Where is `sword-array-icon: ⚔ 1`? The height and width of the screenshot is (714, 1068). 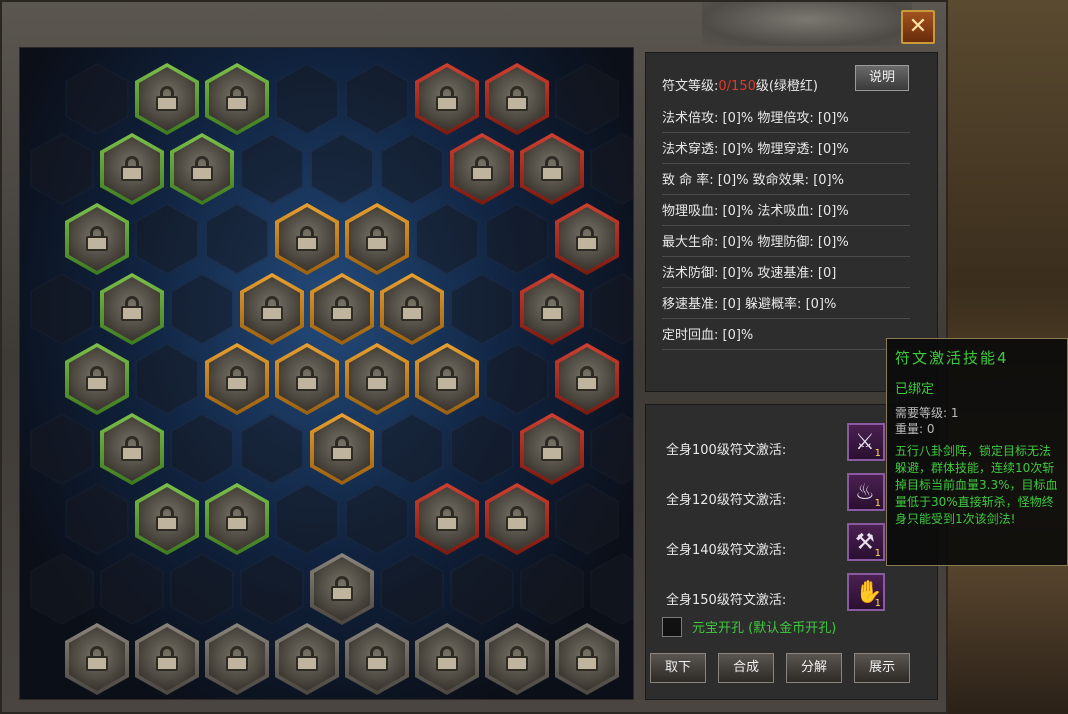
sword-array-icon: ⚔ 1 is located at coordinates (866, 442).